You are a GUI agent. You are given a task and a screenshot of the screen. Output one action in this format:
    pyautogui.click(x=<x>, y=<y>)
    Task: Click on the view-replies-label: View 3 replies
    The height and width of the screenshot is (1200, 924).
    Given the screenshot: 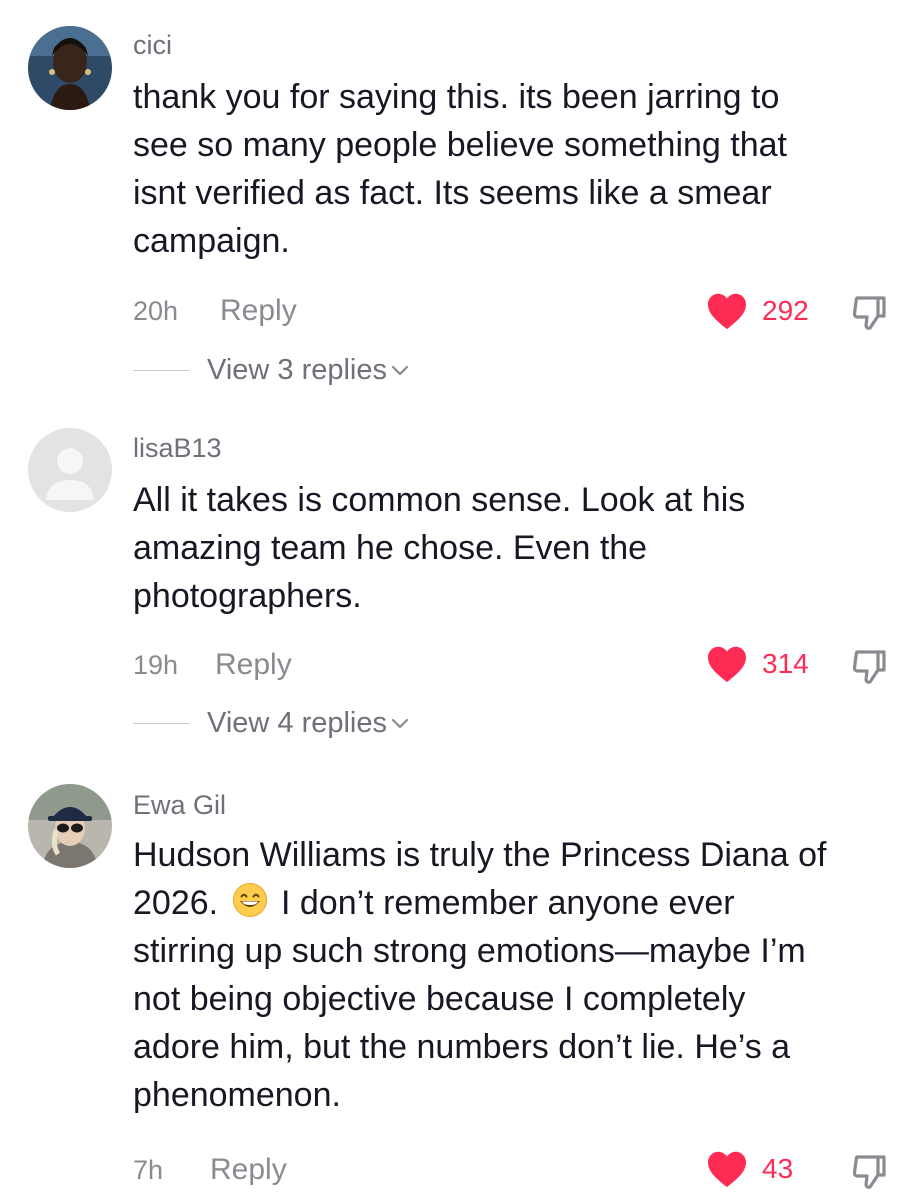 What is the action you would take?
    pyautogui.click(x=297, y=370)
    